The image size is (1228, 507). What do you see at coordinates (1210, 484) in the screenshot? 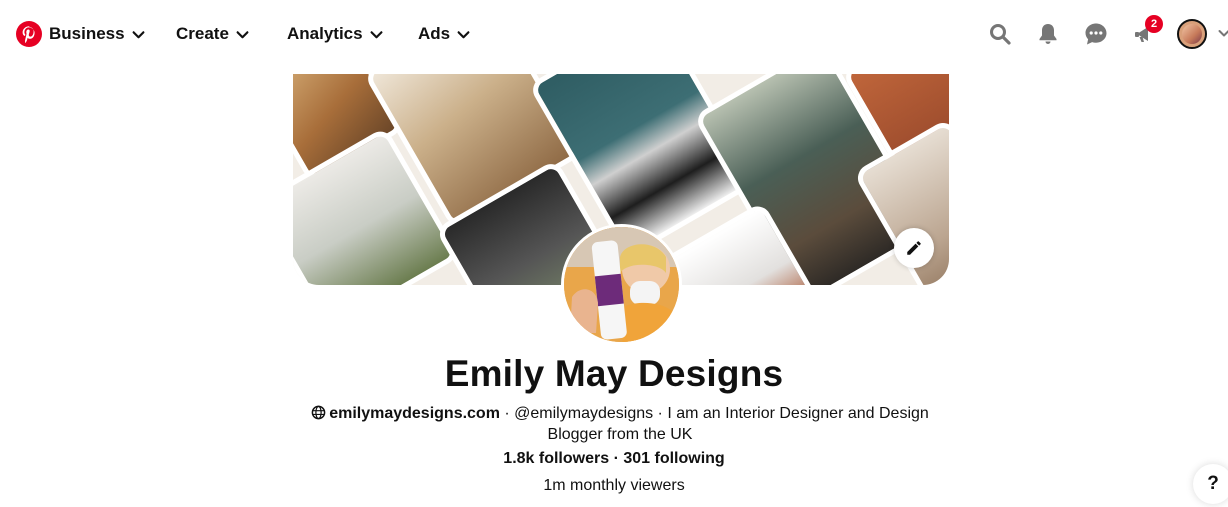
I see `help-button: ?` at bounding box center [1210, 484].